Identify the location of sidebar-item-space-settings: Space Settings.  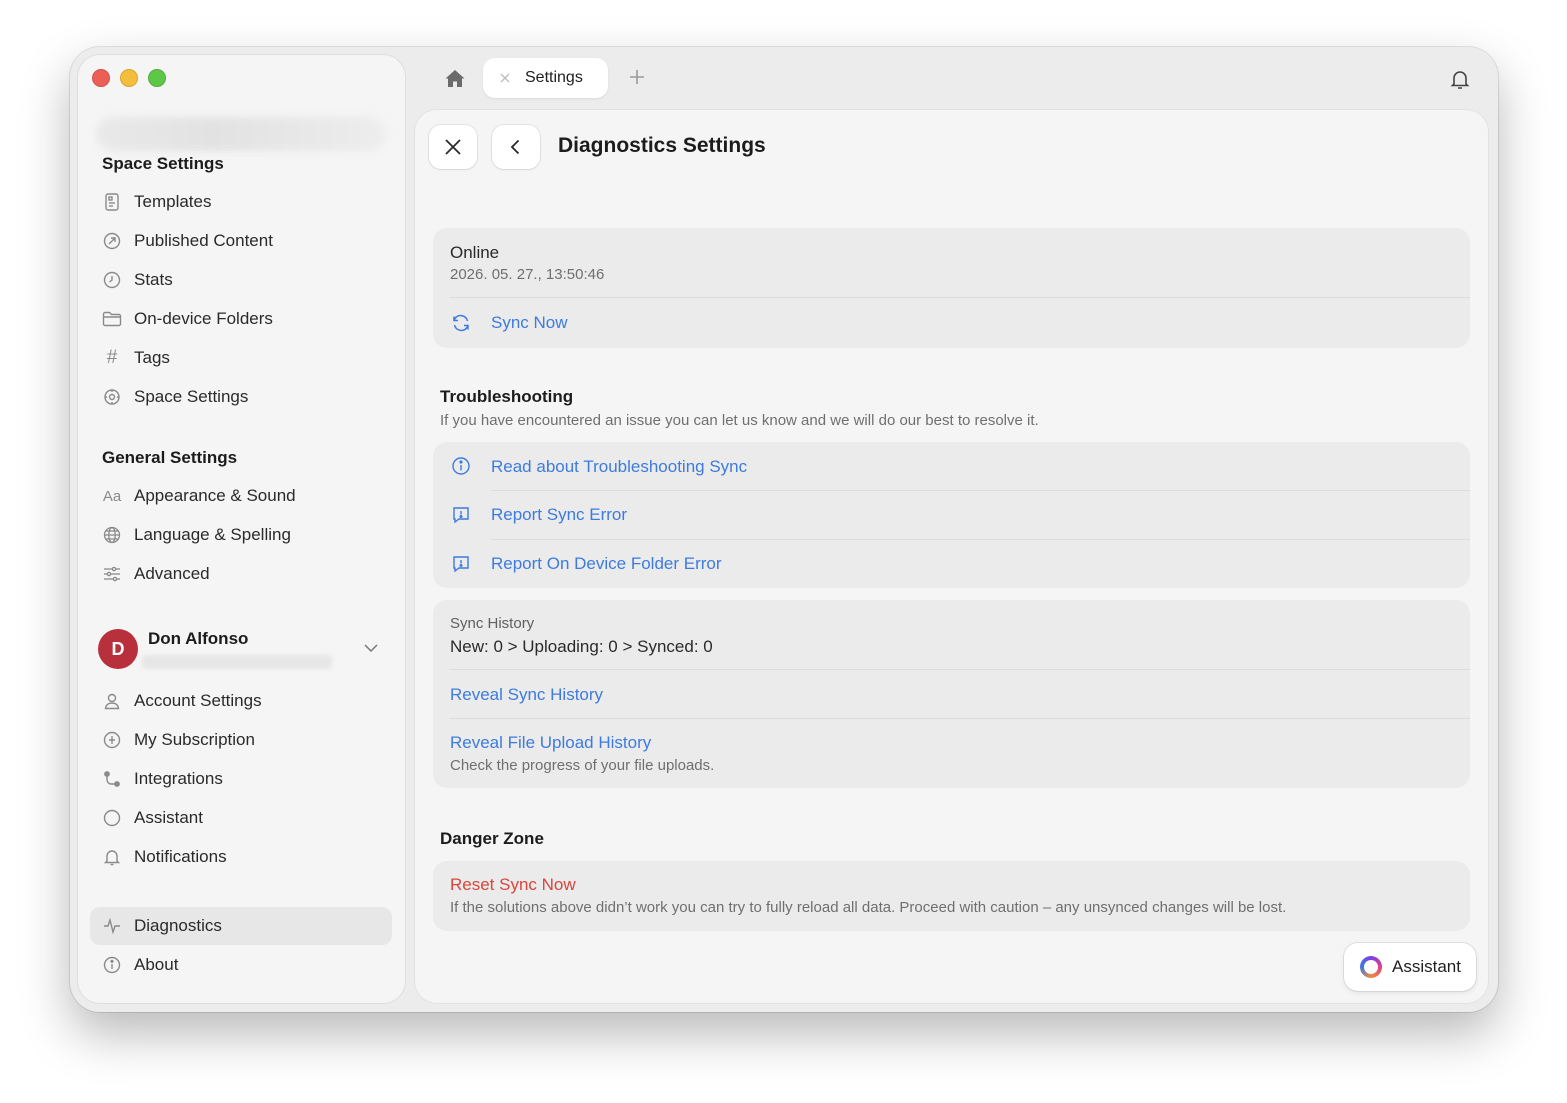
(241, 397).